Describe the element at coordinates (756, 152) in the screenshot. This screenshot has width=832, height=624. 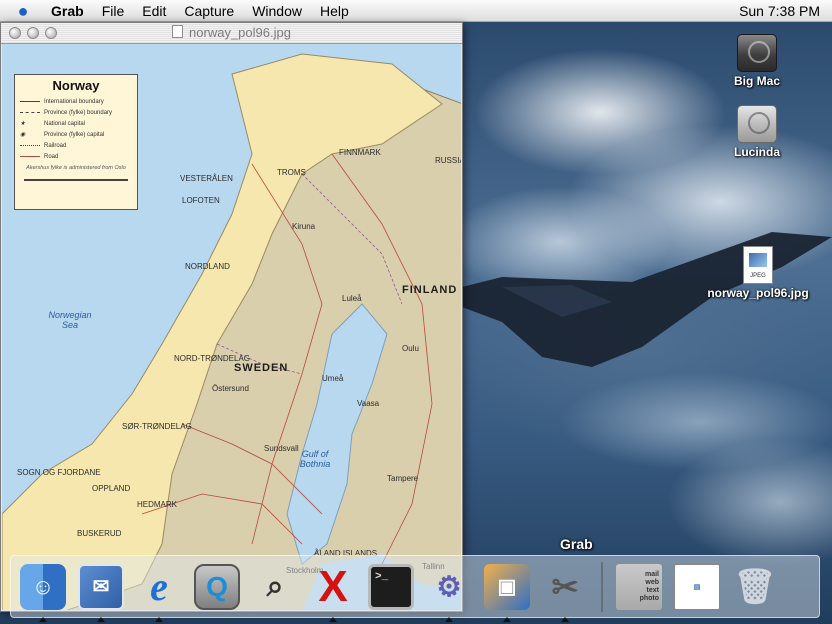
I see `desktop-icon-label: Lucinda` at that location.